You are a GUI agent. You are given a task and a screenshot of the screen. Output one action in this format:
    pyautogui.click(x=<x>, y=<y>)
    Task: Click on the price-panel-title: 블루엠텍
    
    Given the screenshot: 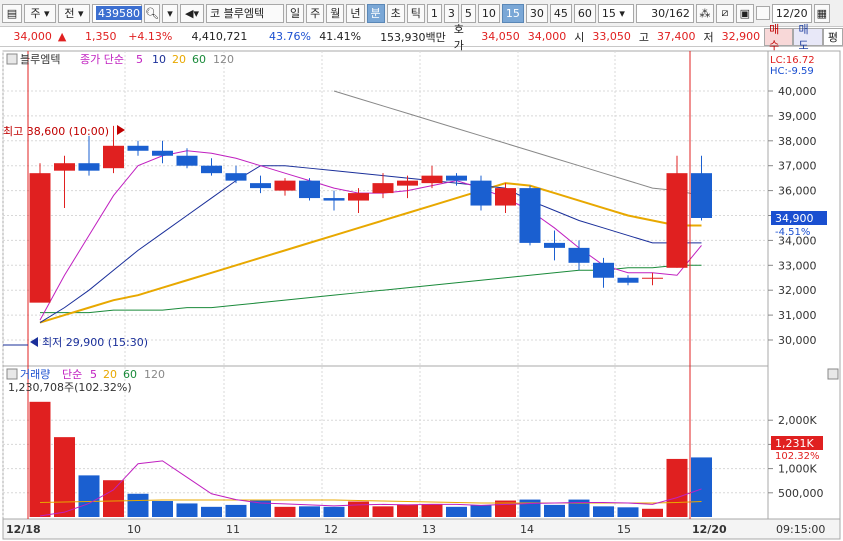 What is the action you would take?
    pyautogui.click(x=40, y=59)
    